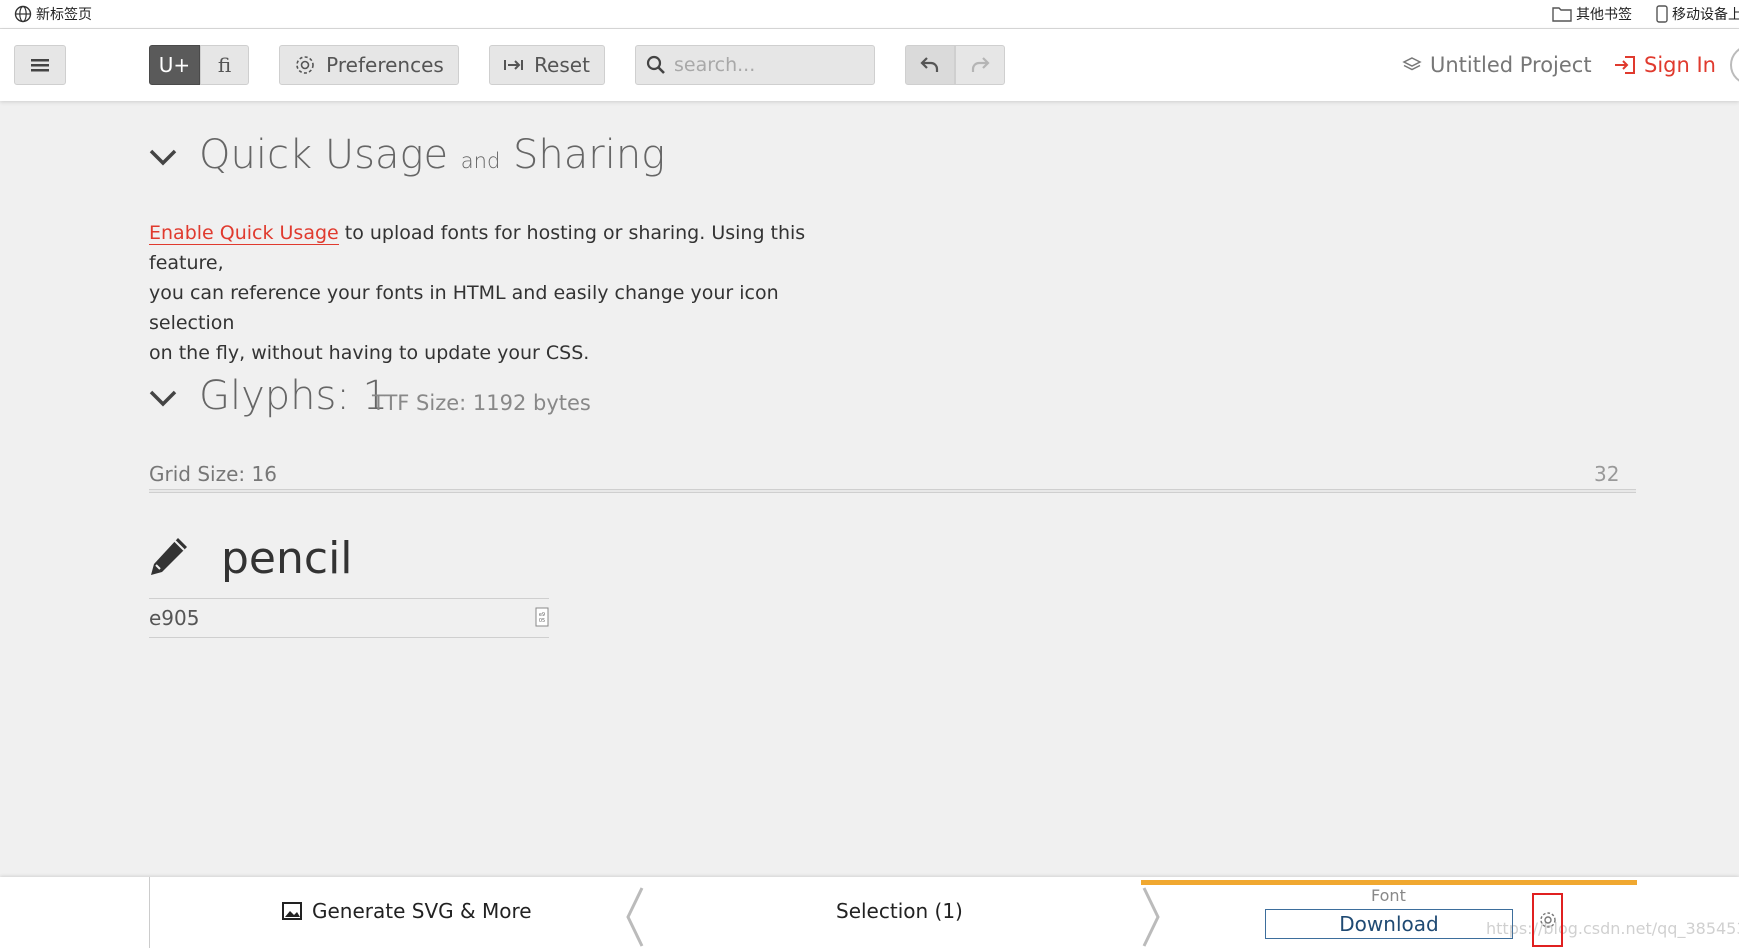  What do you see at coordinates (1662, 14) in the screenshot?
I see `mobile-device-icon` at bounding box center [1662, 14].